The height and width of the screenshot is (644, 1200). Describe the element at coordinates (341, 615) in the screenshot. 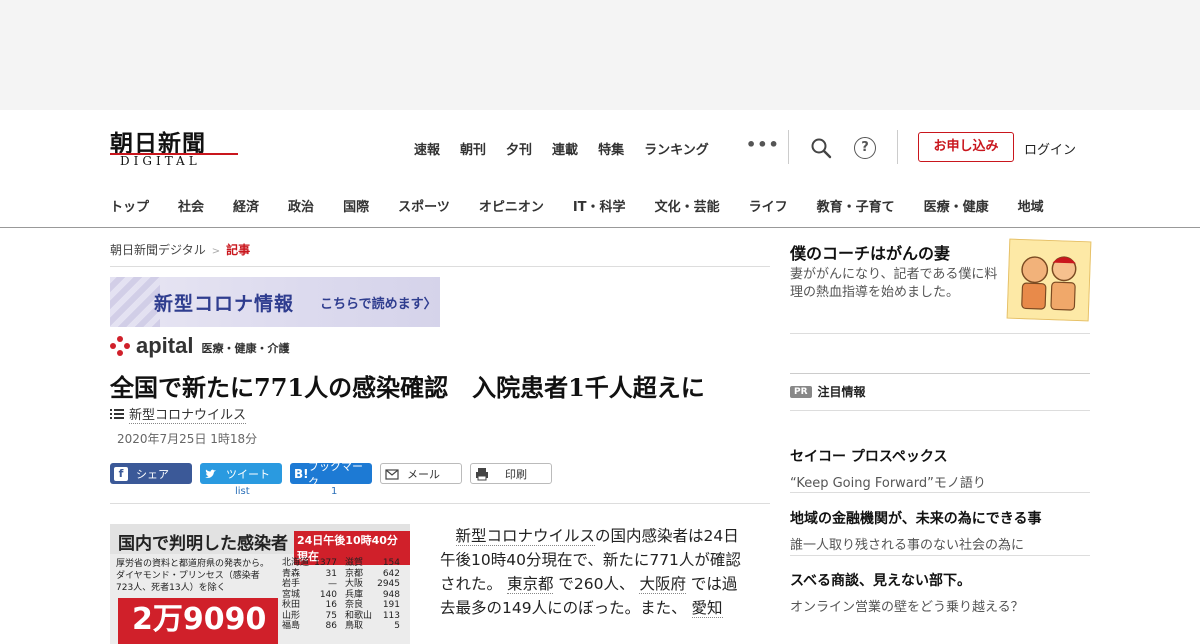

I see `table-row: 山形 75 和歌山 113` at that location.